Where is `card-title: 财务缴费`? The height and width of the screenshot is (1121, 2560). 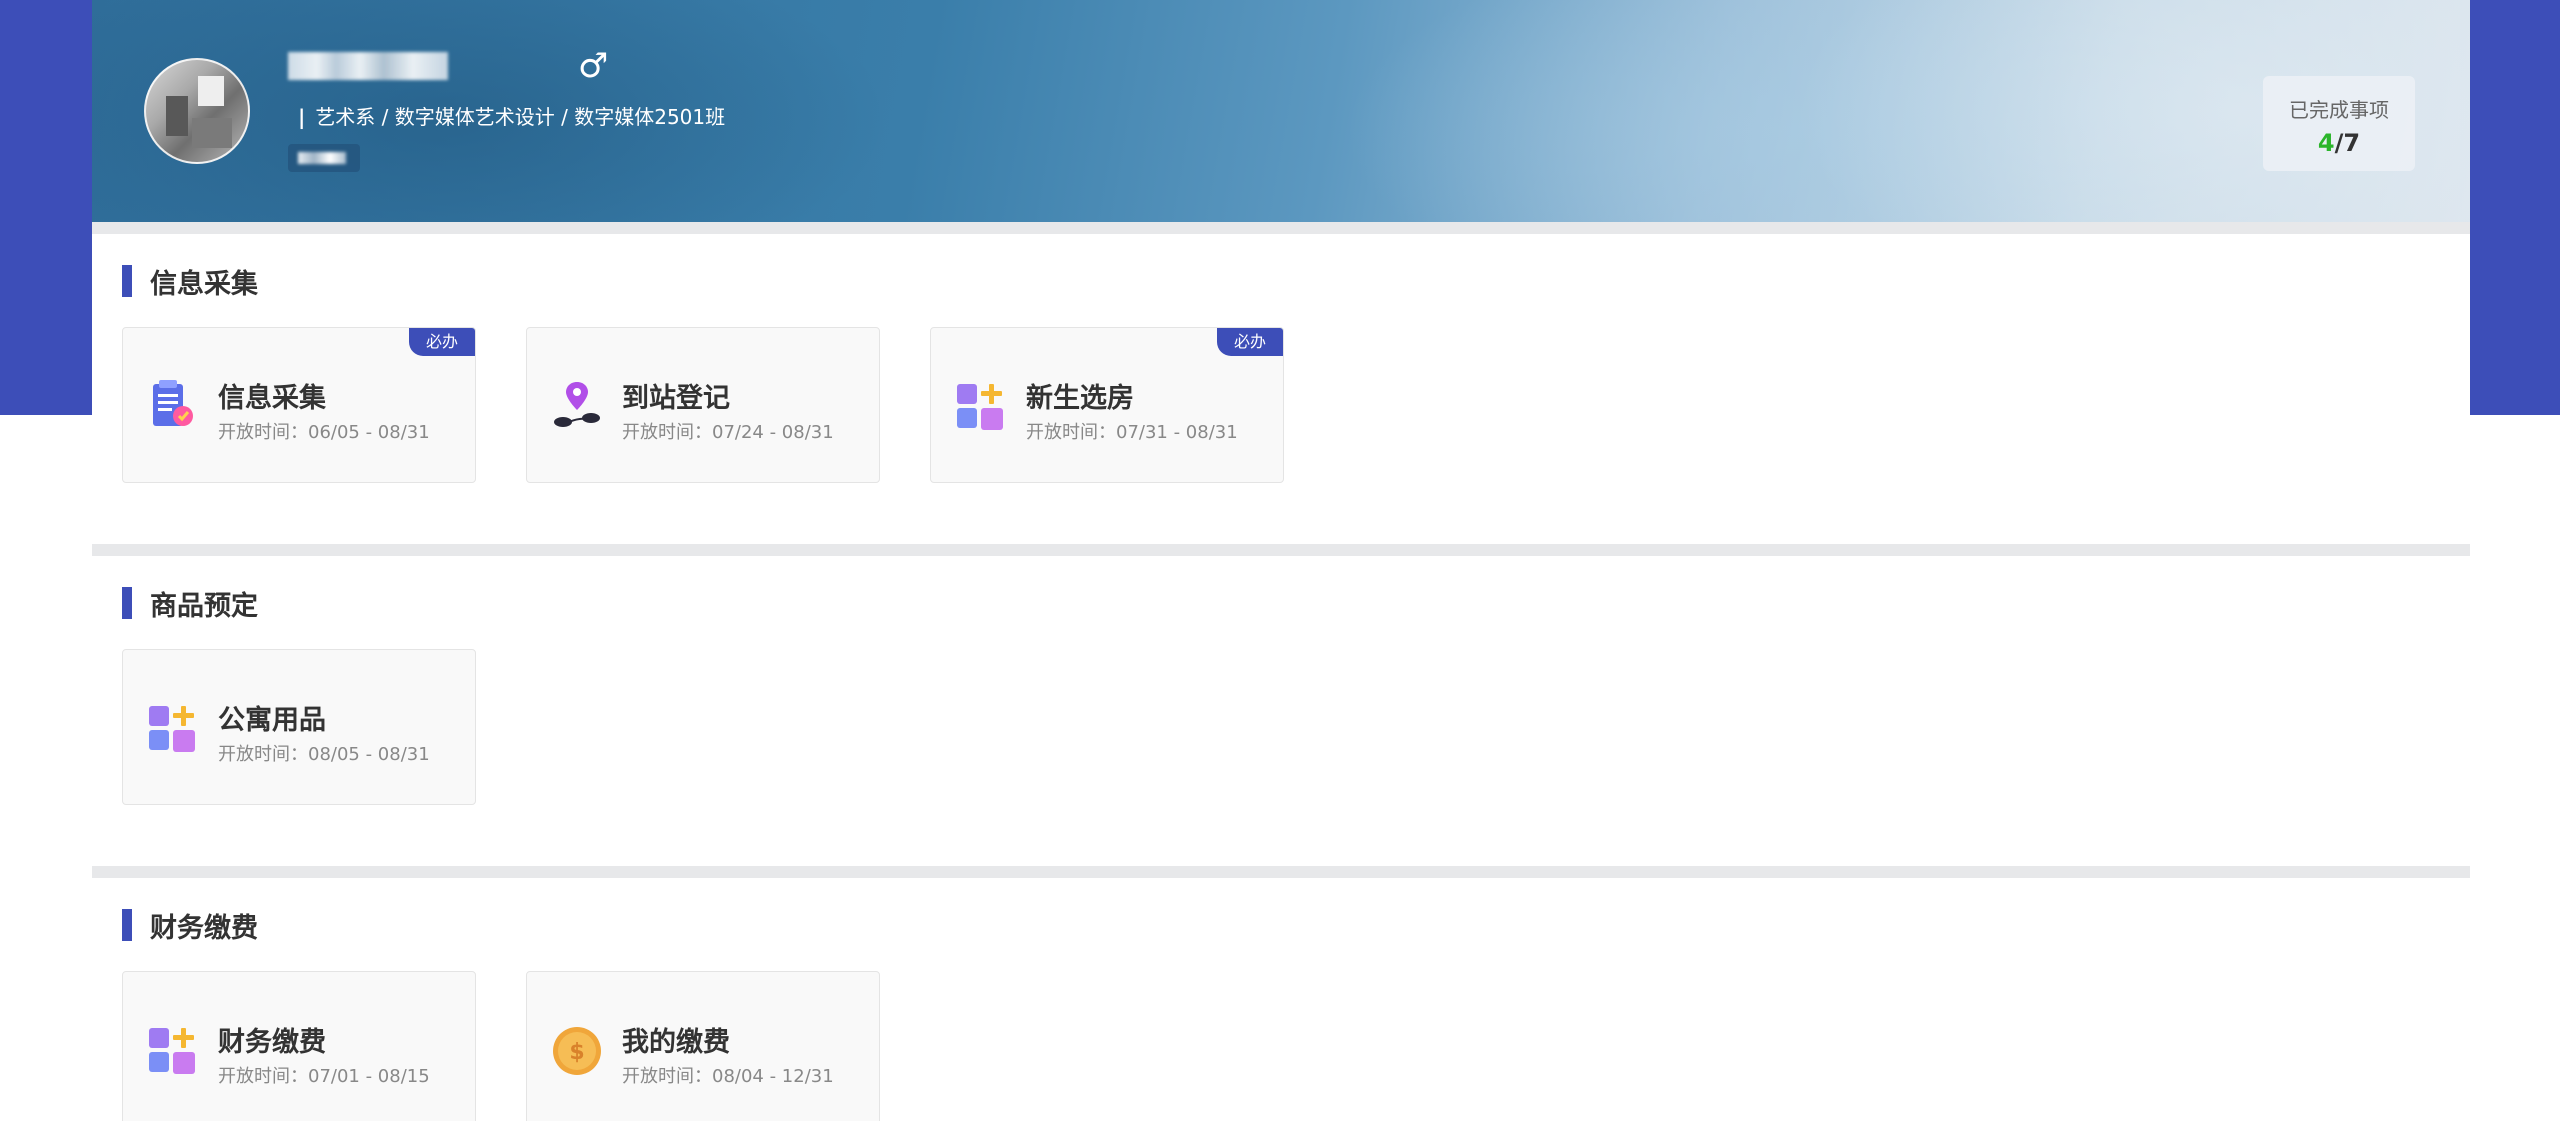 card-title: 财务缴费 is located at coordinates (272, 1042).